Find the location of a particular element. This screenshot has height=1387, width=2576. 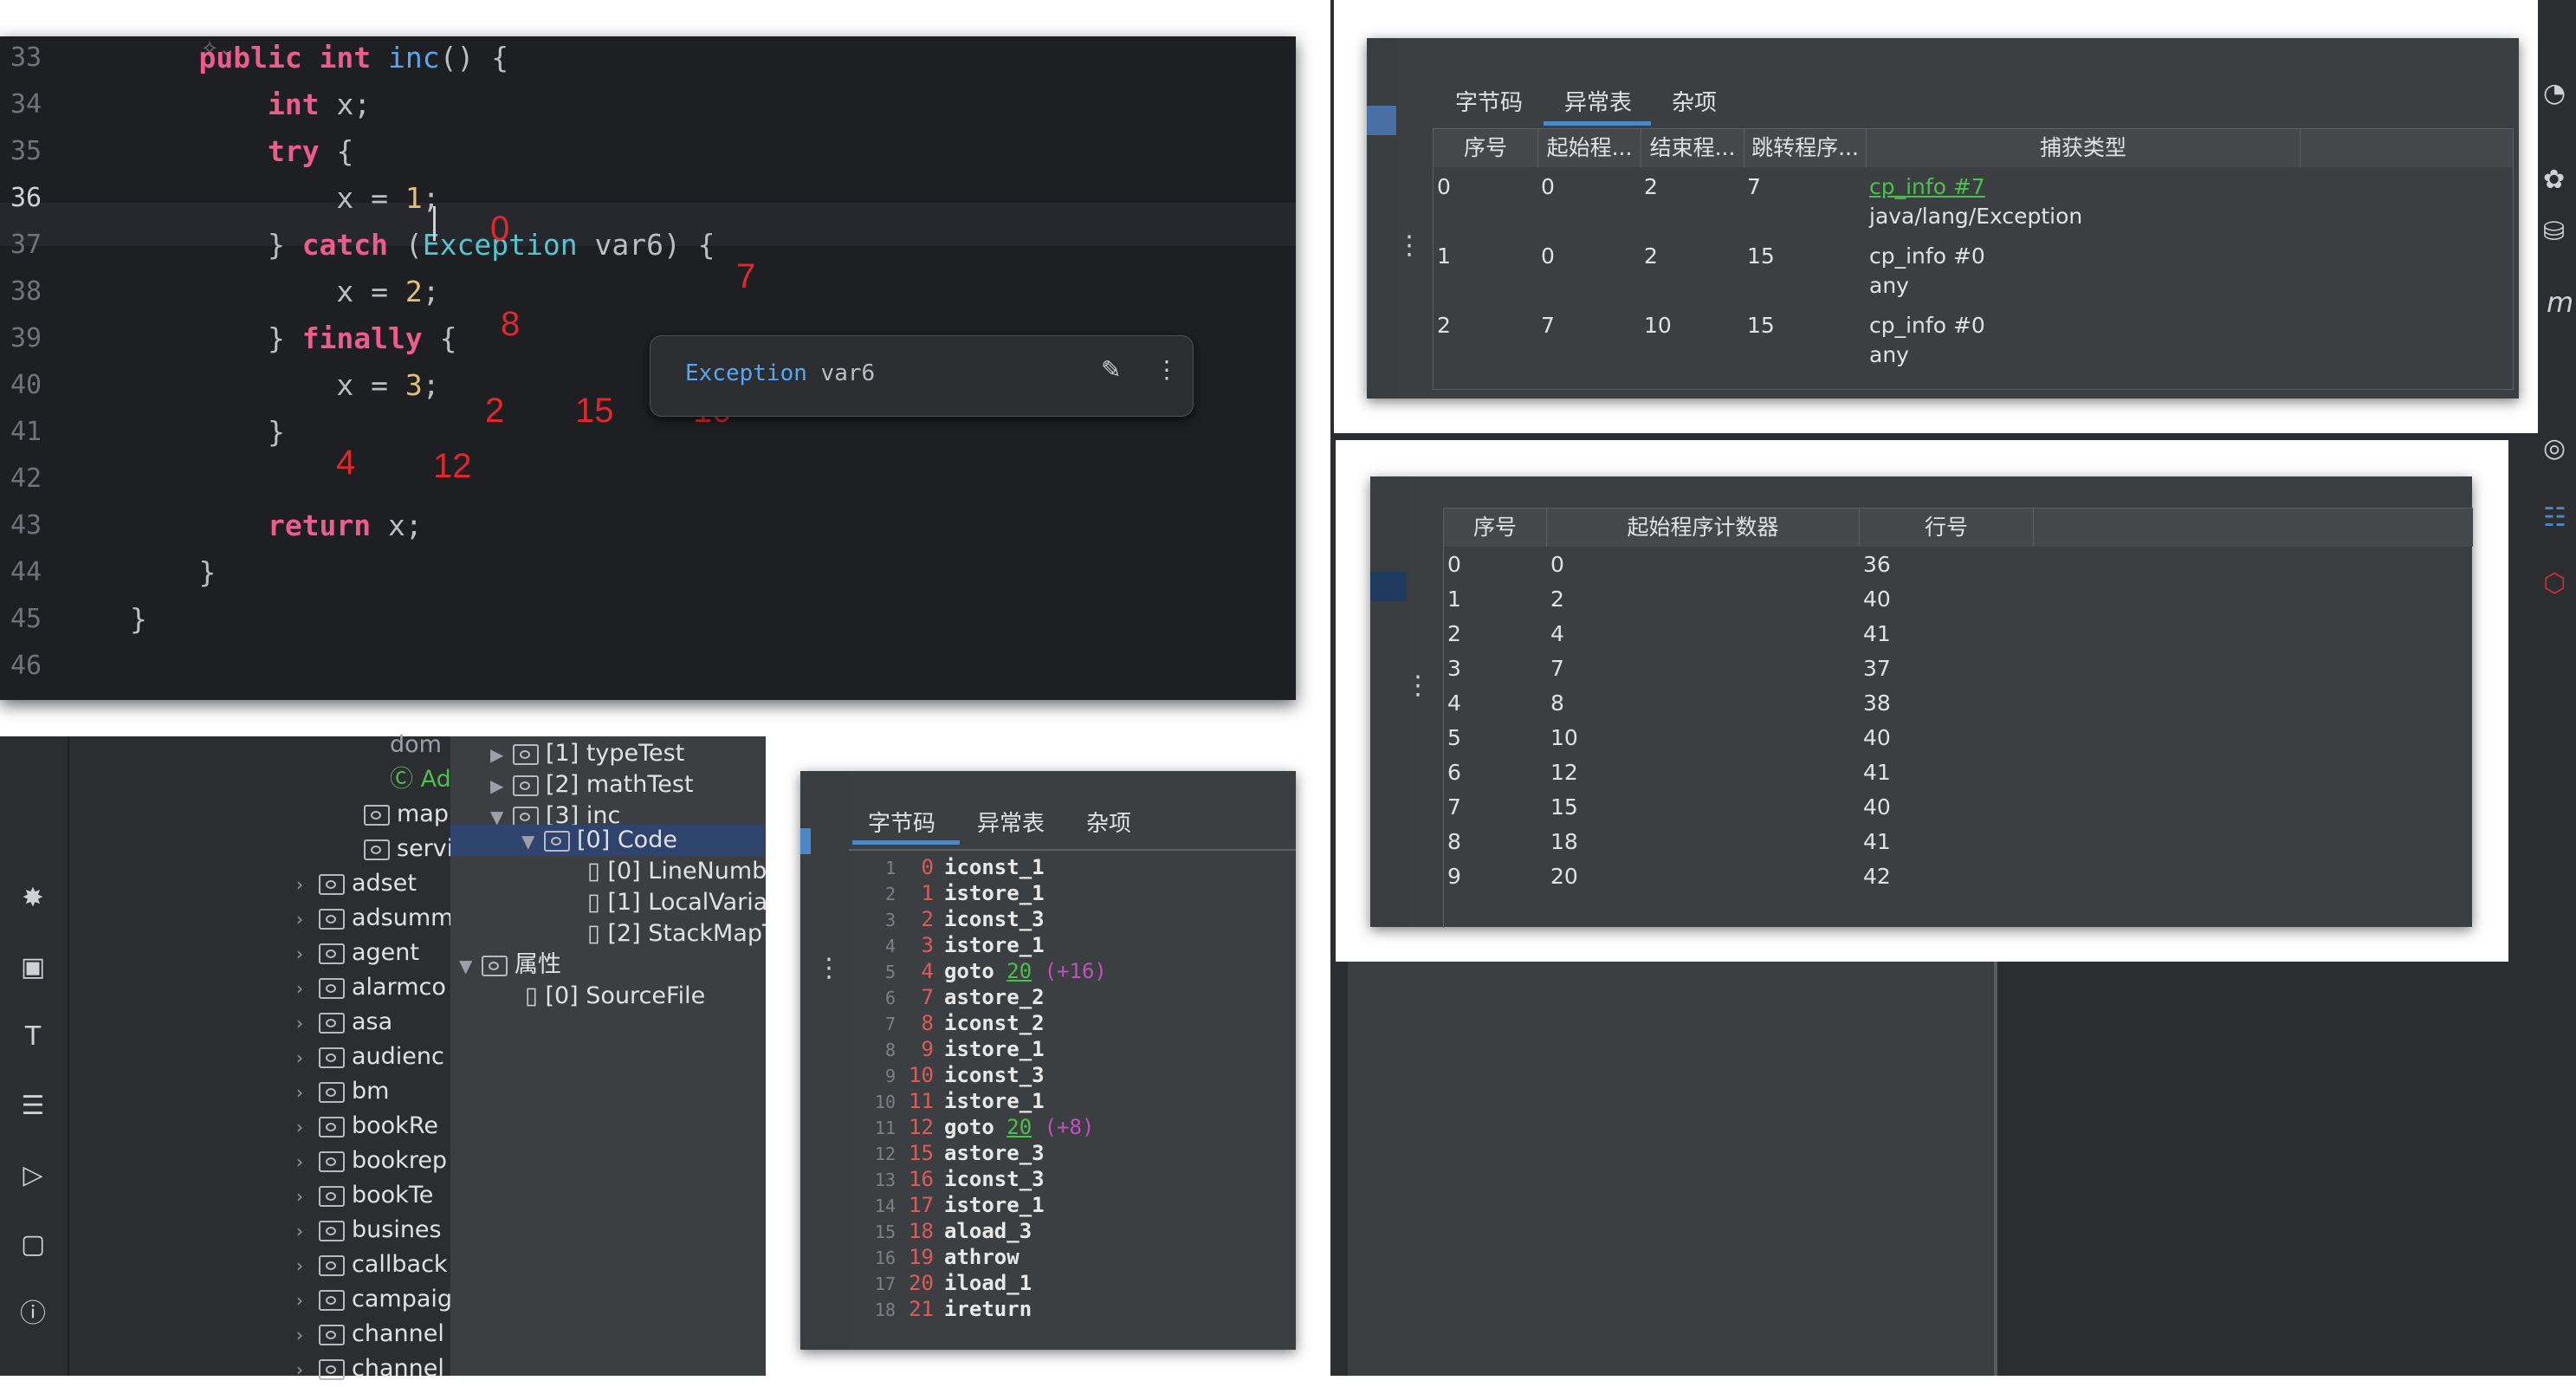

bytecode-row: 4 3 istore_1 is located at coordinates (955, 945).